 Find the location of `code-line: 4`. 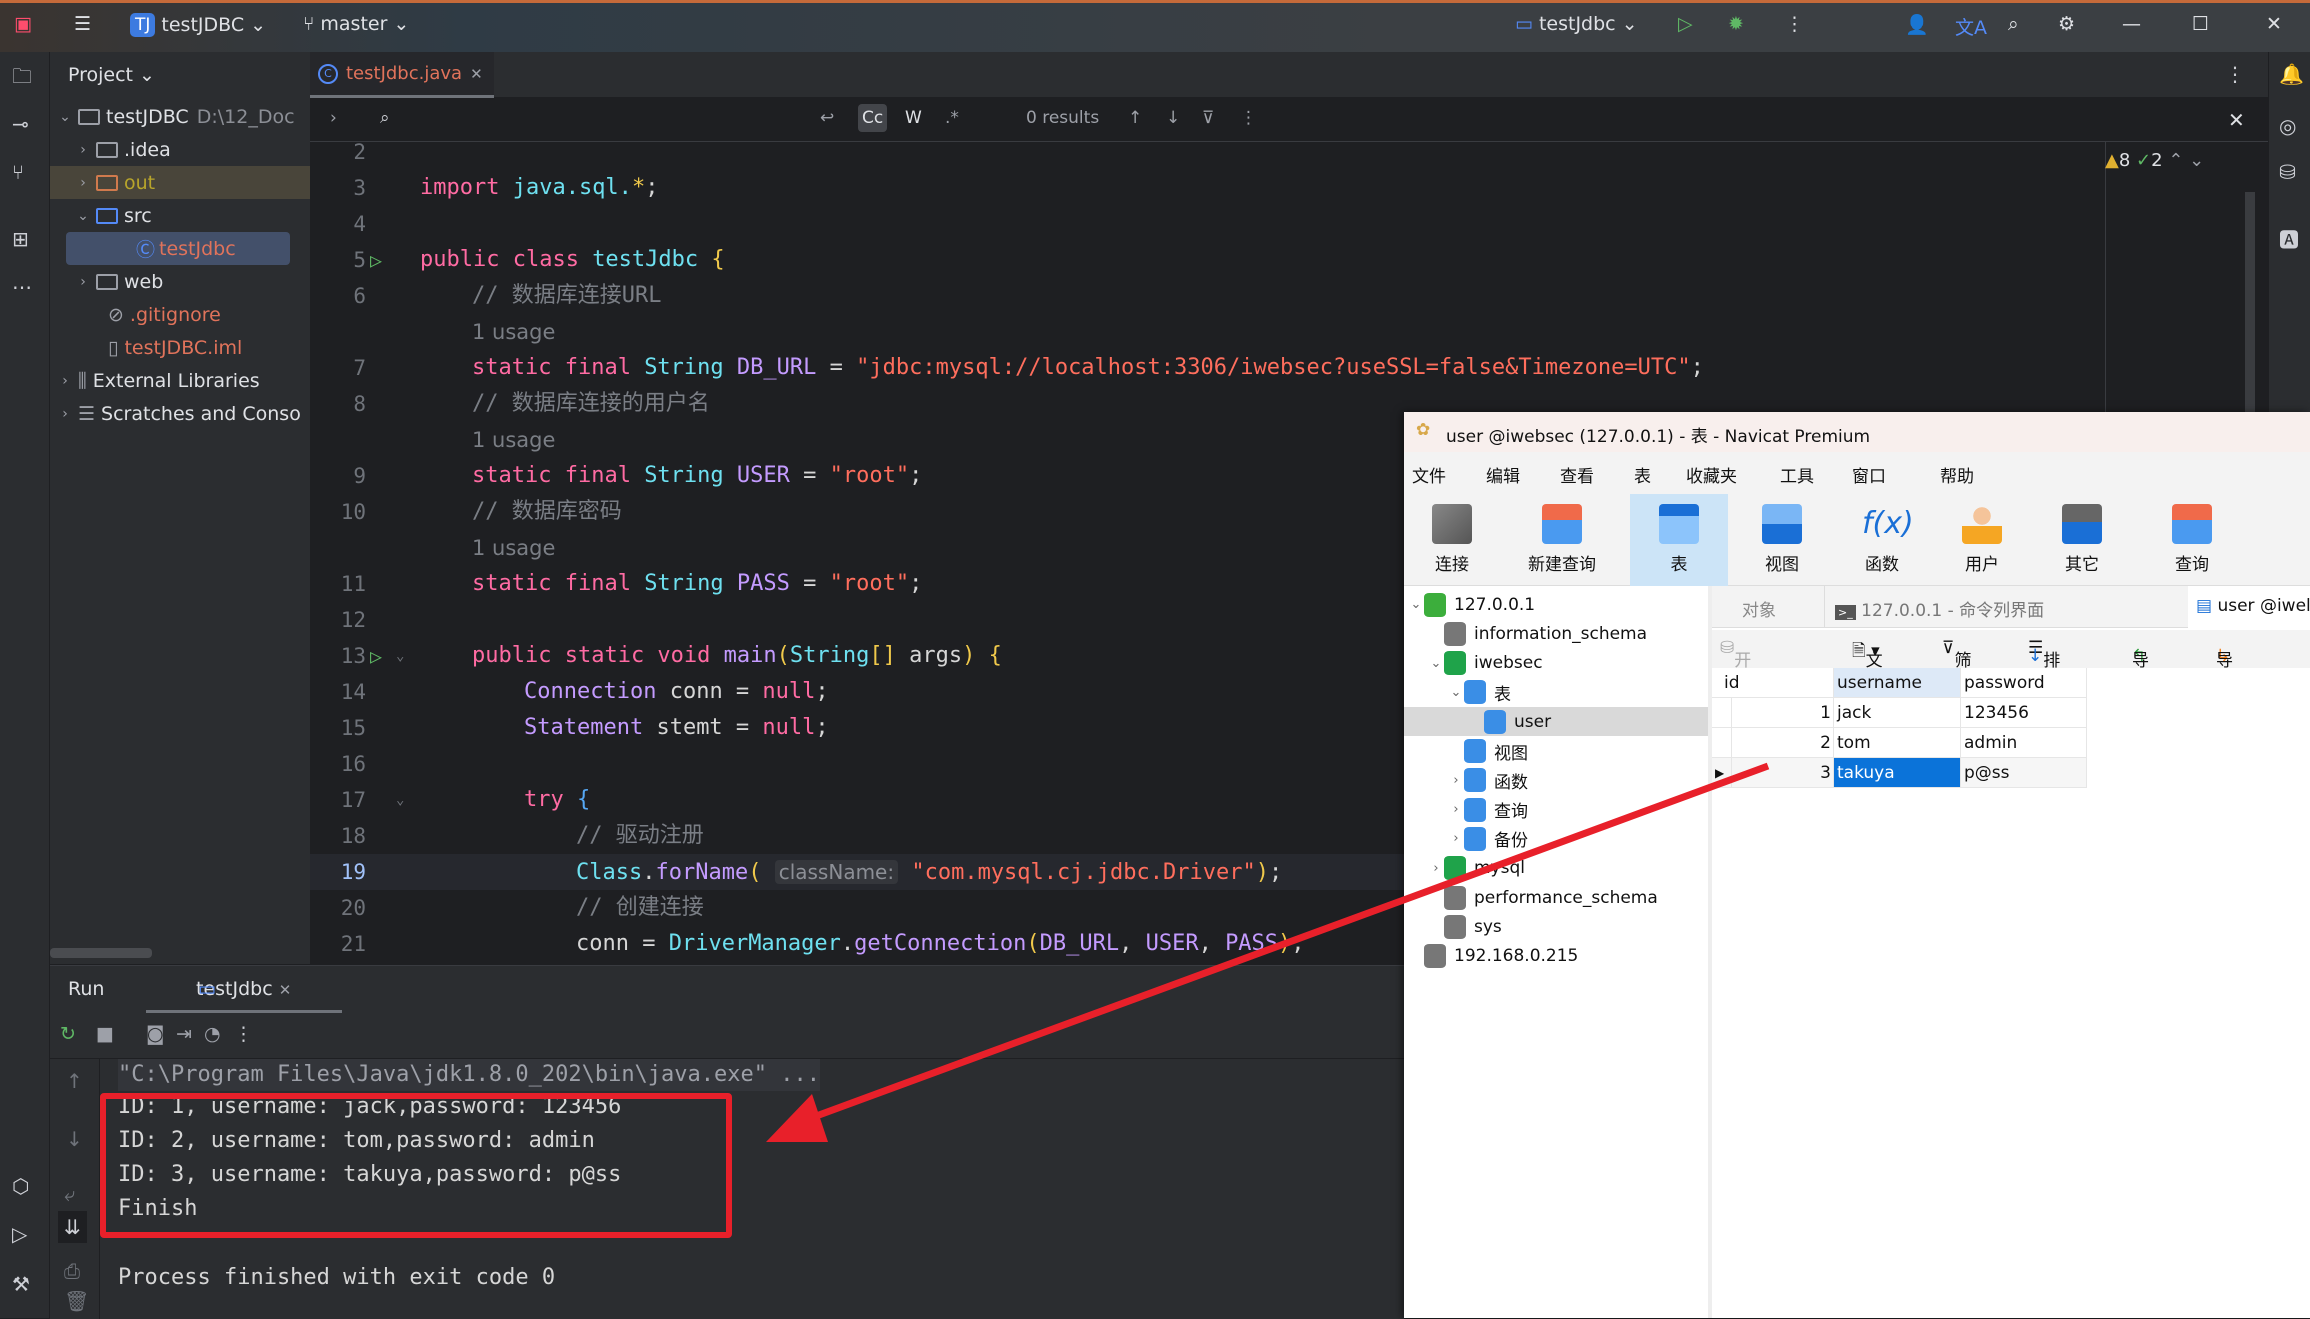

code-line: 4 is located at coordinates (1289, 224).